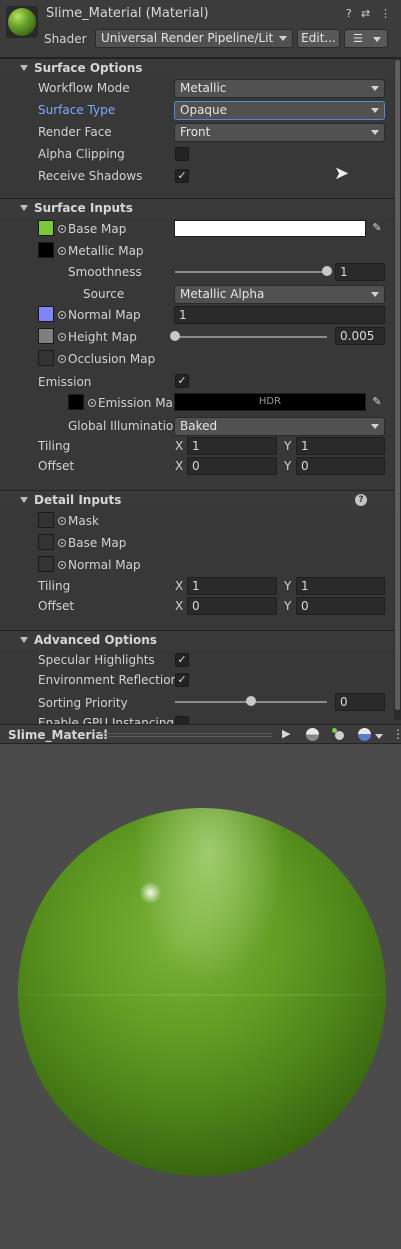 This screenshot has width=401, height=1249. I want to click on detail-offset-label: Offset, so click(56, 606).